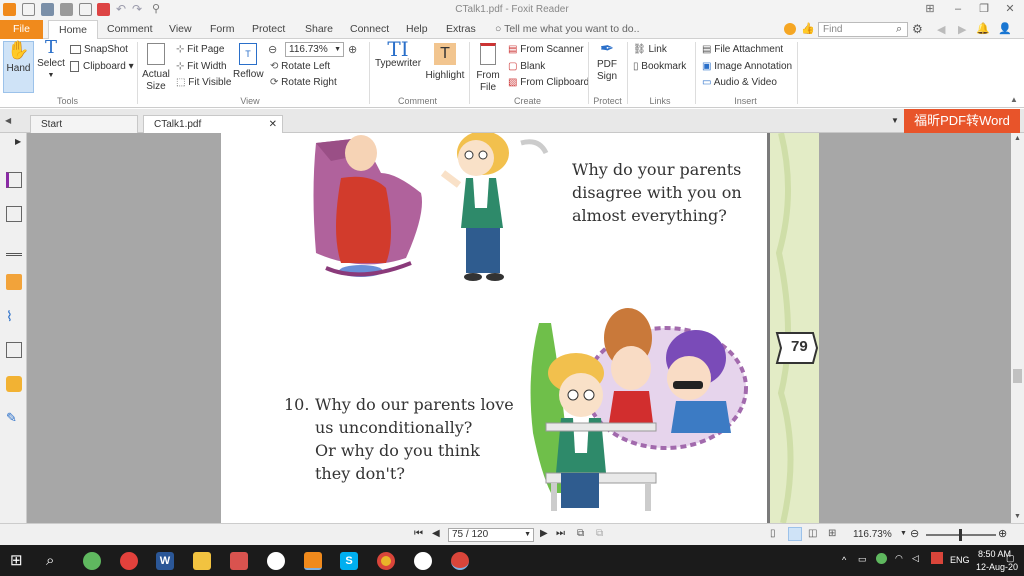 Image resolution: width=1024 pixels, height=576 pixels. I want to click on next-view-icon: ⧉, so click(599, 533).